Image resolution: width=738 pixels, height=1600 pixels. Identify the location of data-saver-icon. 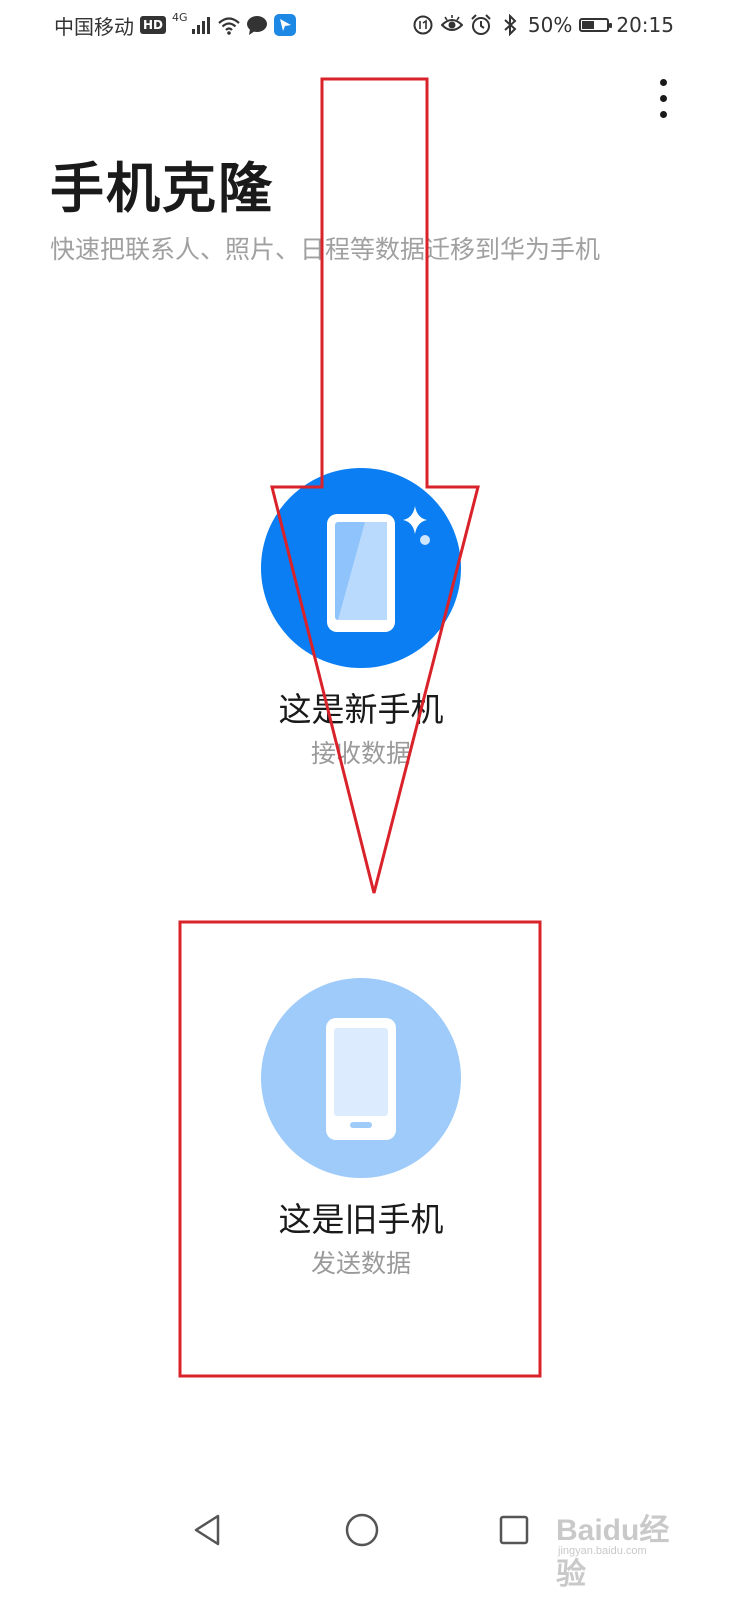
(423, 25).